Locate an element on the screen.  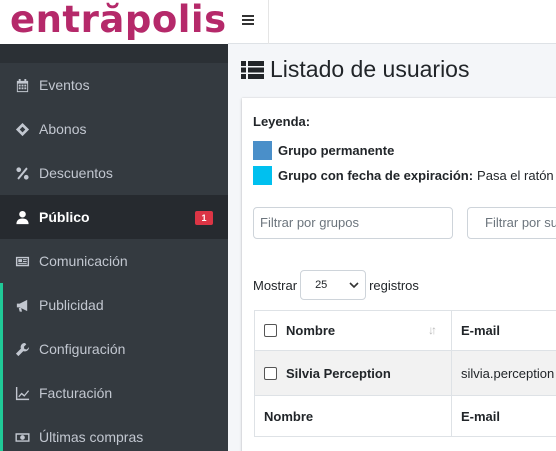
sidebar-top-strip is located at coordinates (114, 53).